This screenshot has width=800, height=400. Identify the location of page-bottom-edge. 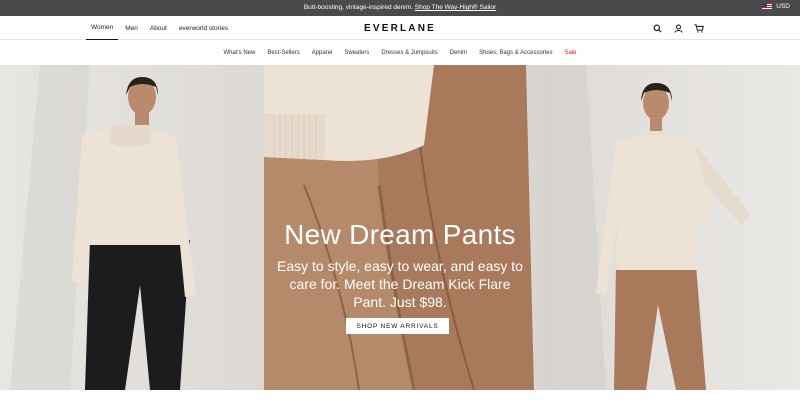
(400, 395).